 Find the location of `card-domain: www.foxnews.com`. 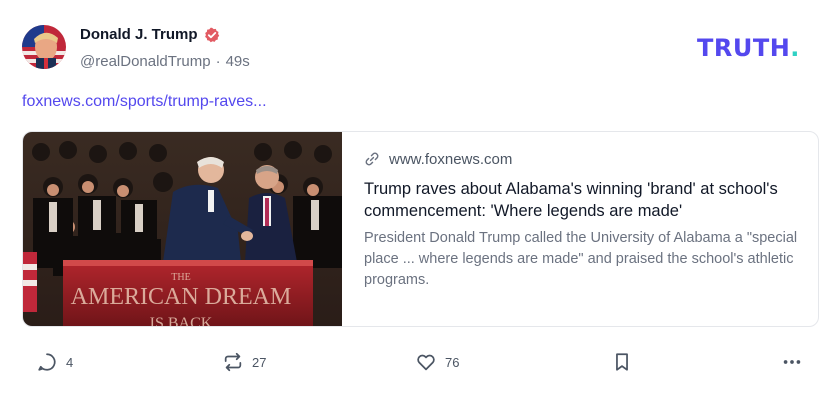

card-domain: www.foxnews.com is located at coordinates (451, 159).